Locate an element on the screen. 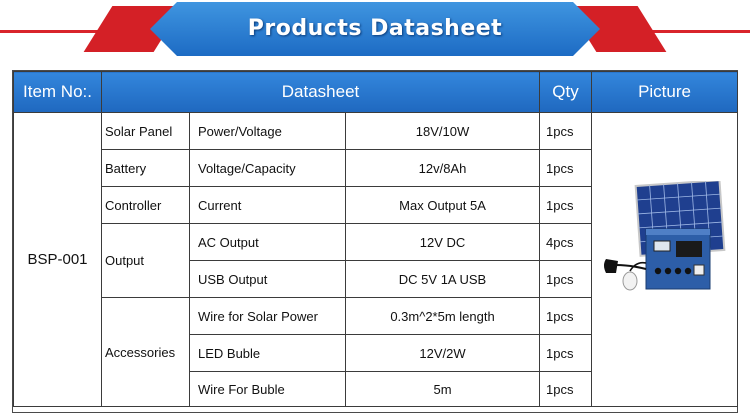  banner-title: Products Datasheet is located at coordinates (375, 28).